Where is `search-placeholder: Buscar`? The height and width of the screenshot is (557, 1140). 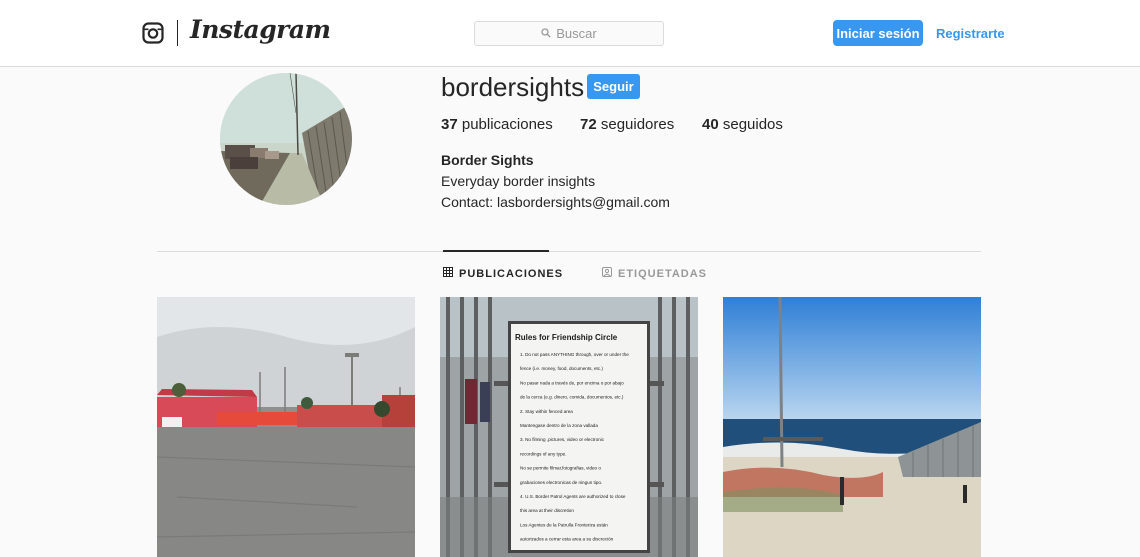
search-placeholder: Buscar is located at coordinates (576, 33).